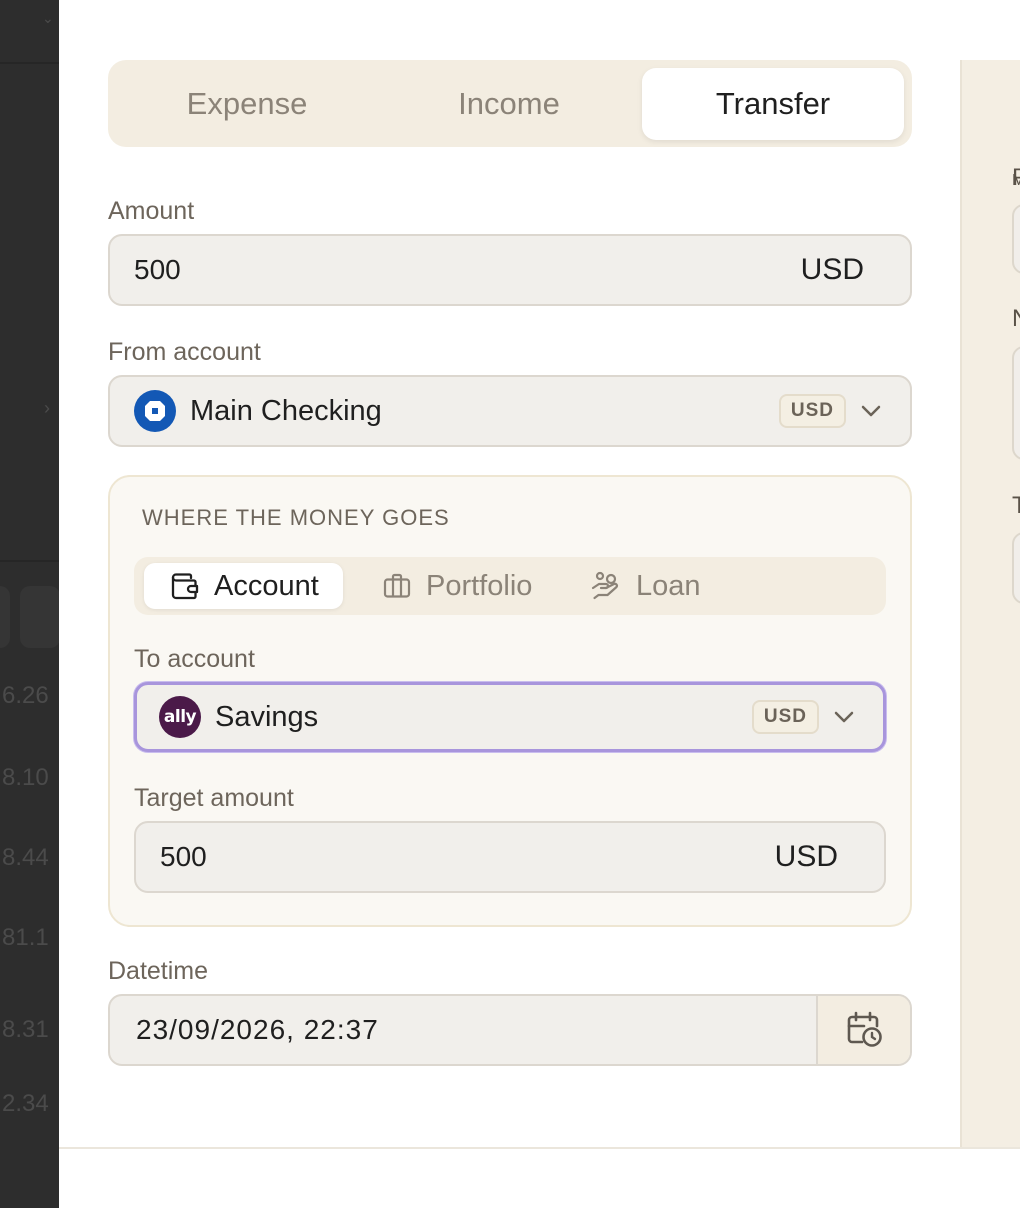 The width and height of the screenshot is (1020, 1208). Describe the element at coordinates (510, 411) in the screenshot. I see `from-account-select: Main Checking USD` at that location.